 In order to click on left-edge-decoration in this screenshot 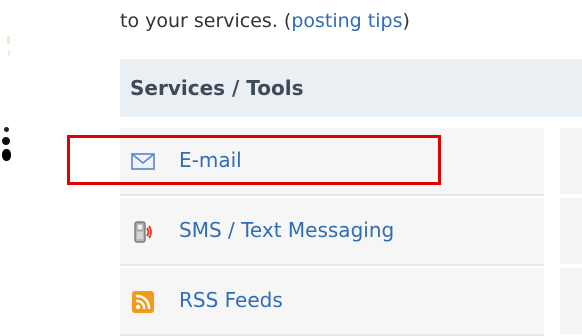, I will do `click(8, 160)`.